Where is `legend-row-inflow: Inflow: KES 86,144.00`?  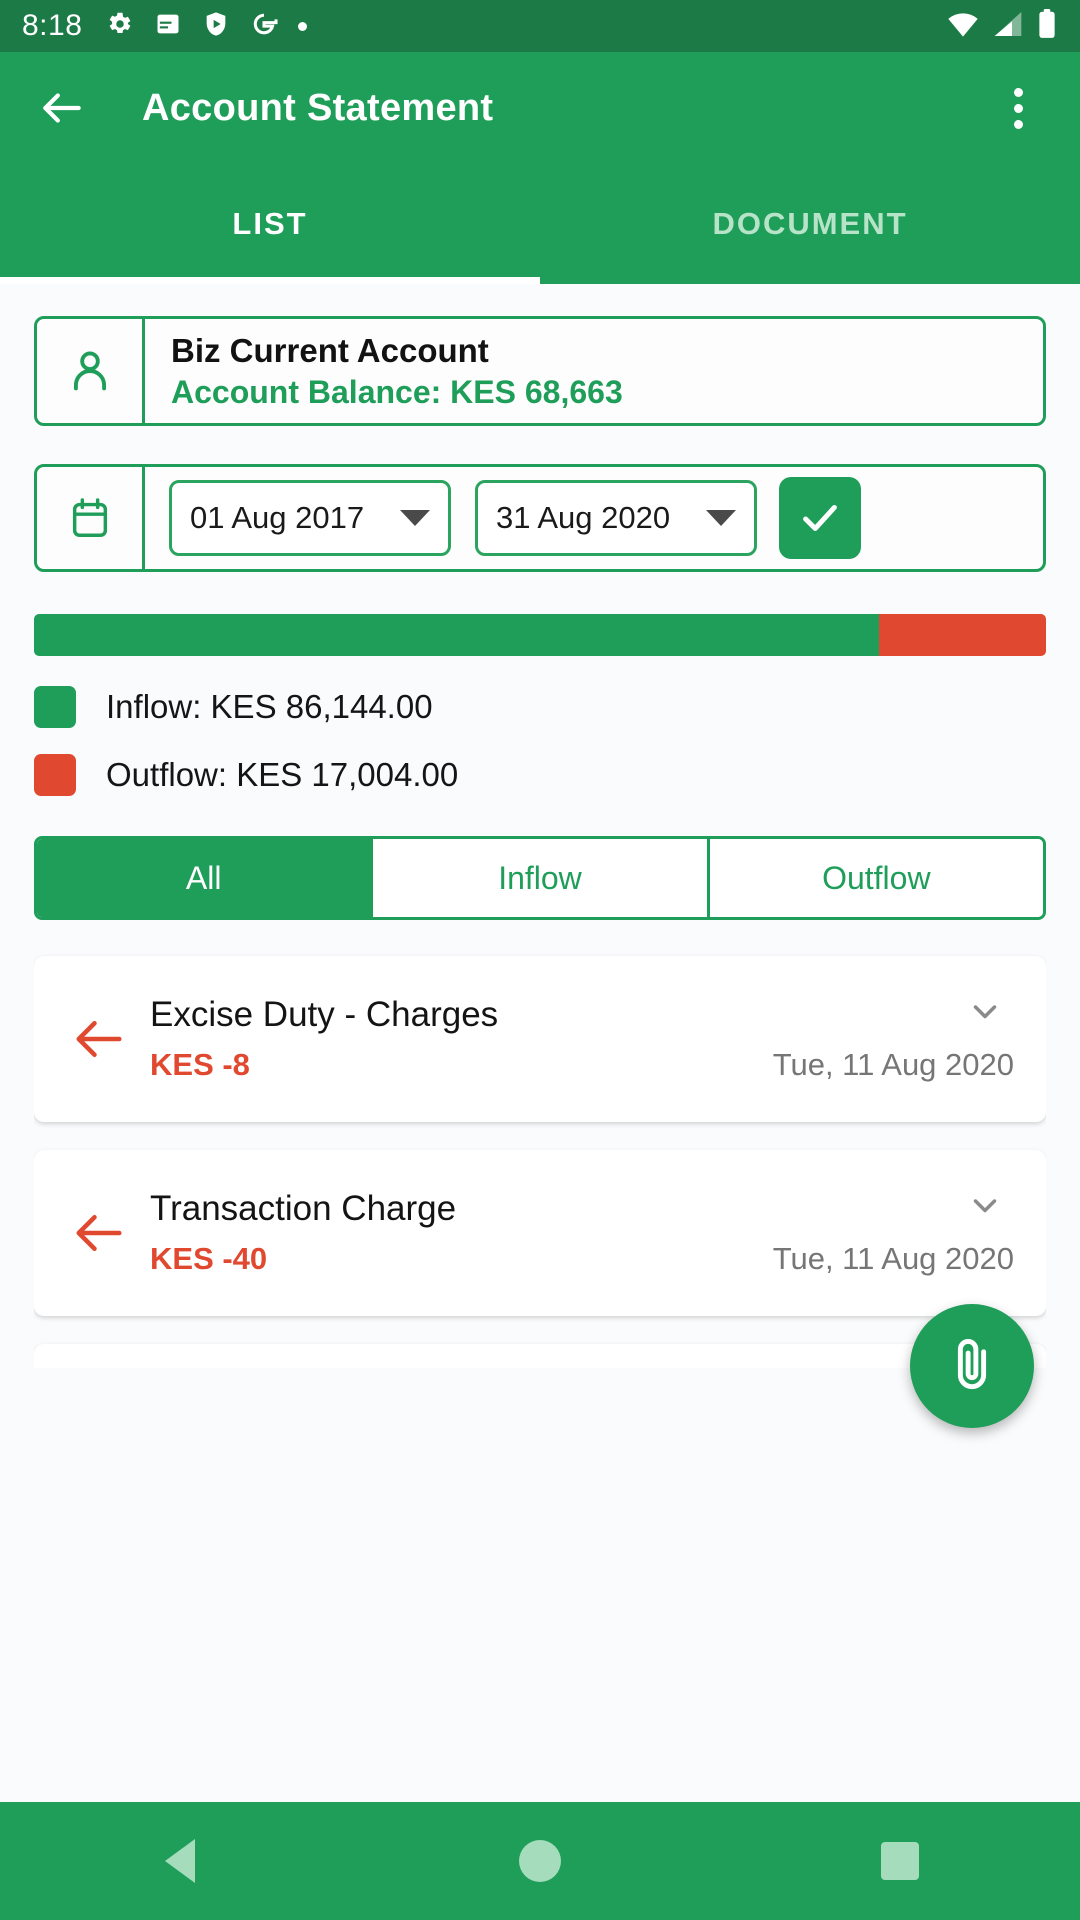 legend-row-inflow: Inflow: KES 86,144.00 is located at coordinates (540, 707).